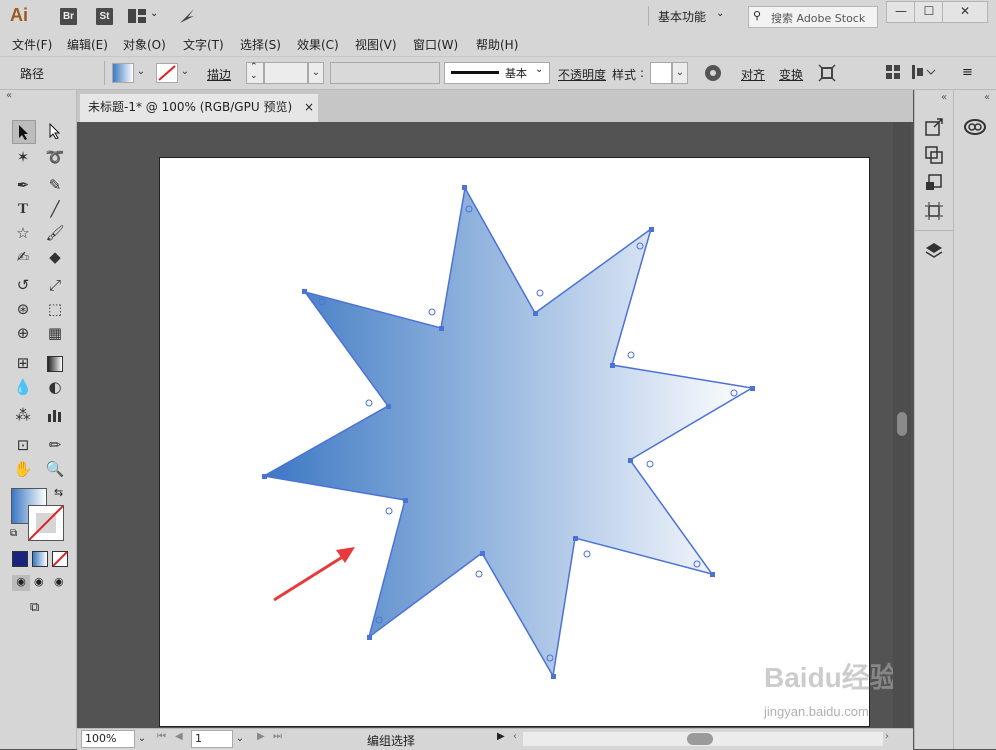  Describe the element at coordinates (203, 44) in the screenshot. I see `menu-type: 文字(T)` at that location.